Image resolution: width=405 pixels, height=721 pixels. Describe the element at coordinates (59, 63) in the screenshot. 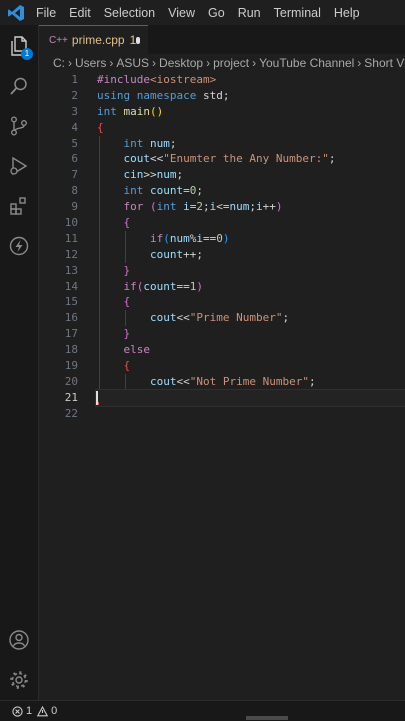

I see `breadcrumb-item: C:` at that location.